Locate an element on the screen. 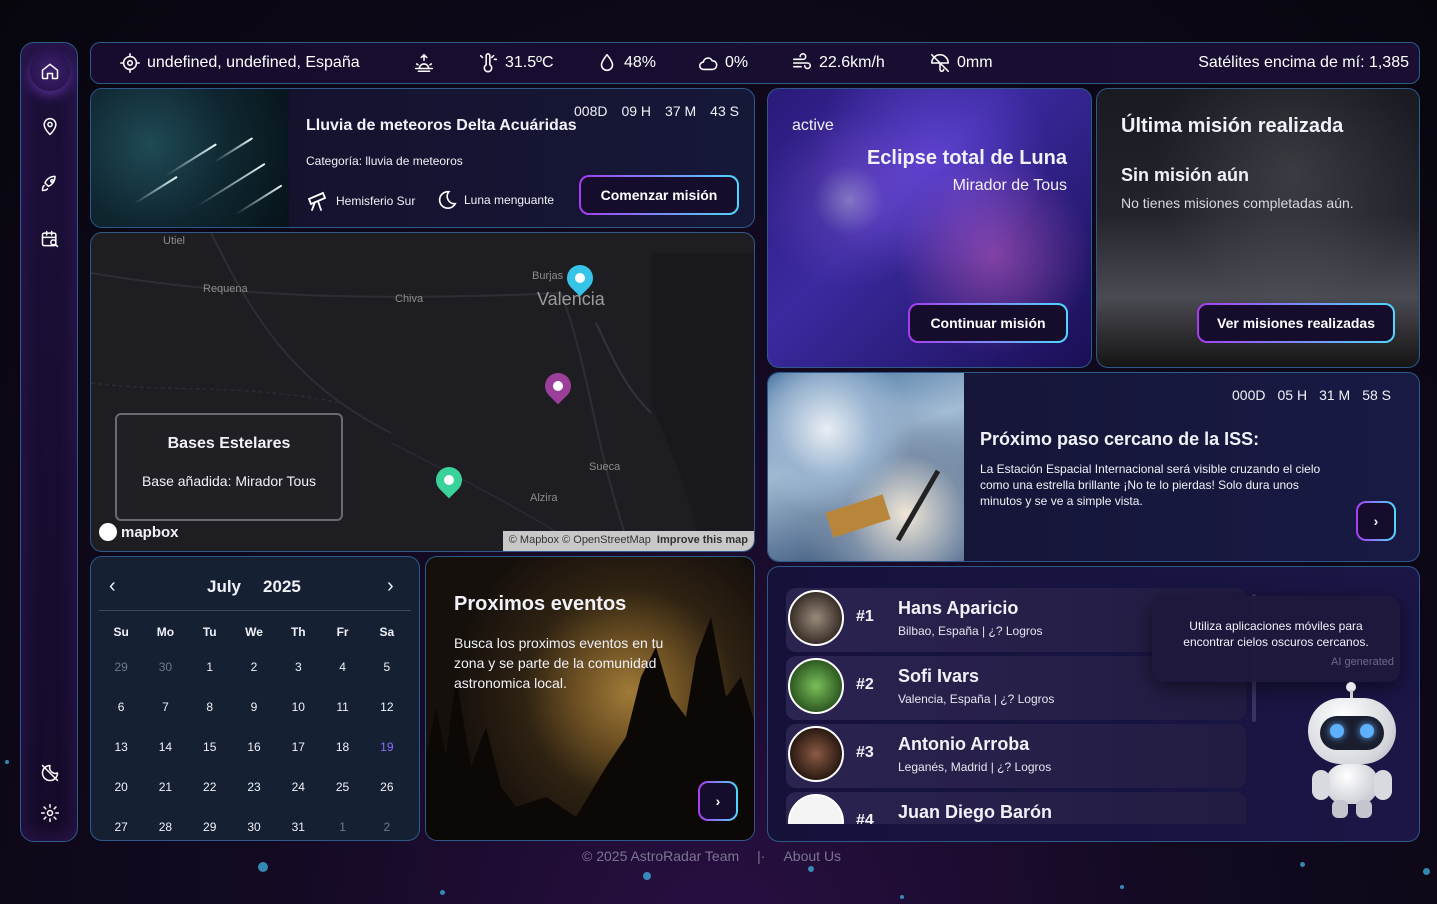  chevron-right-icon: › is located at coordinates (1376, 521).